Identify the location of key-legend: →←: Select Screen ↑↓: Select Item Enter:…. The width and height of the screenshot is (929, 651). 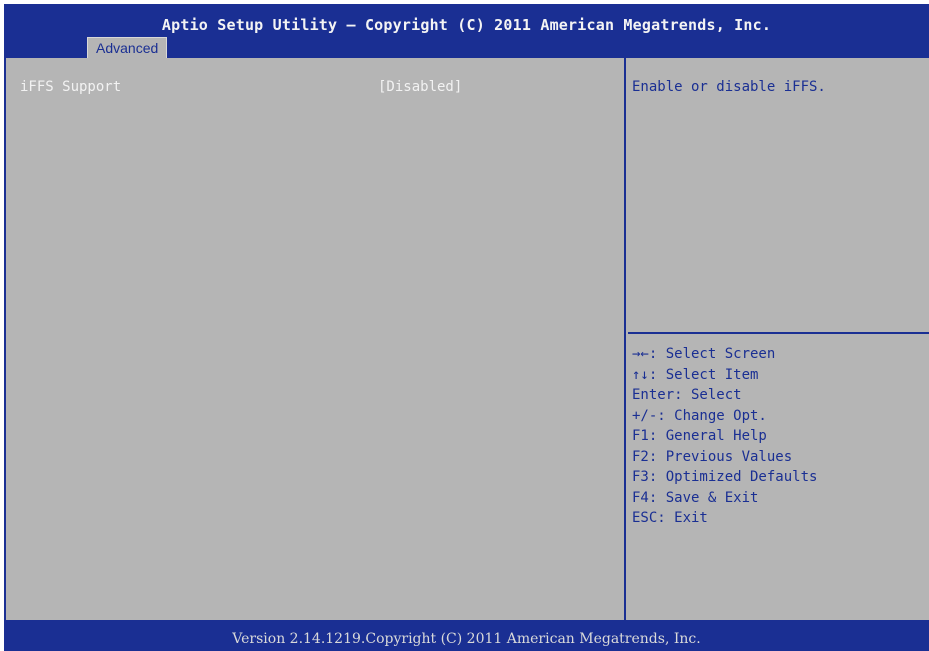
(724, 436).